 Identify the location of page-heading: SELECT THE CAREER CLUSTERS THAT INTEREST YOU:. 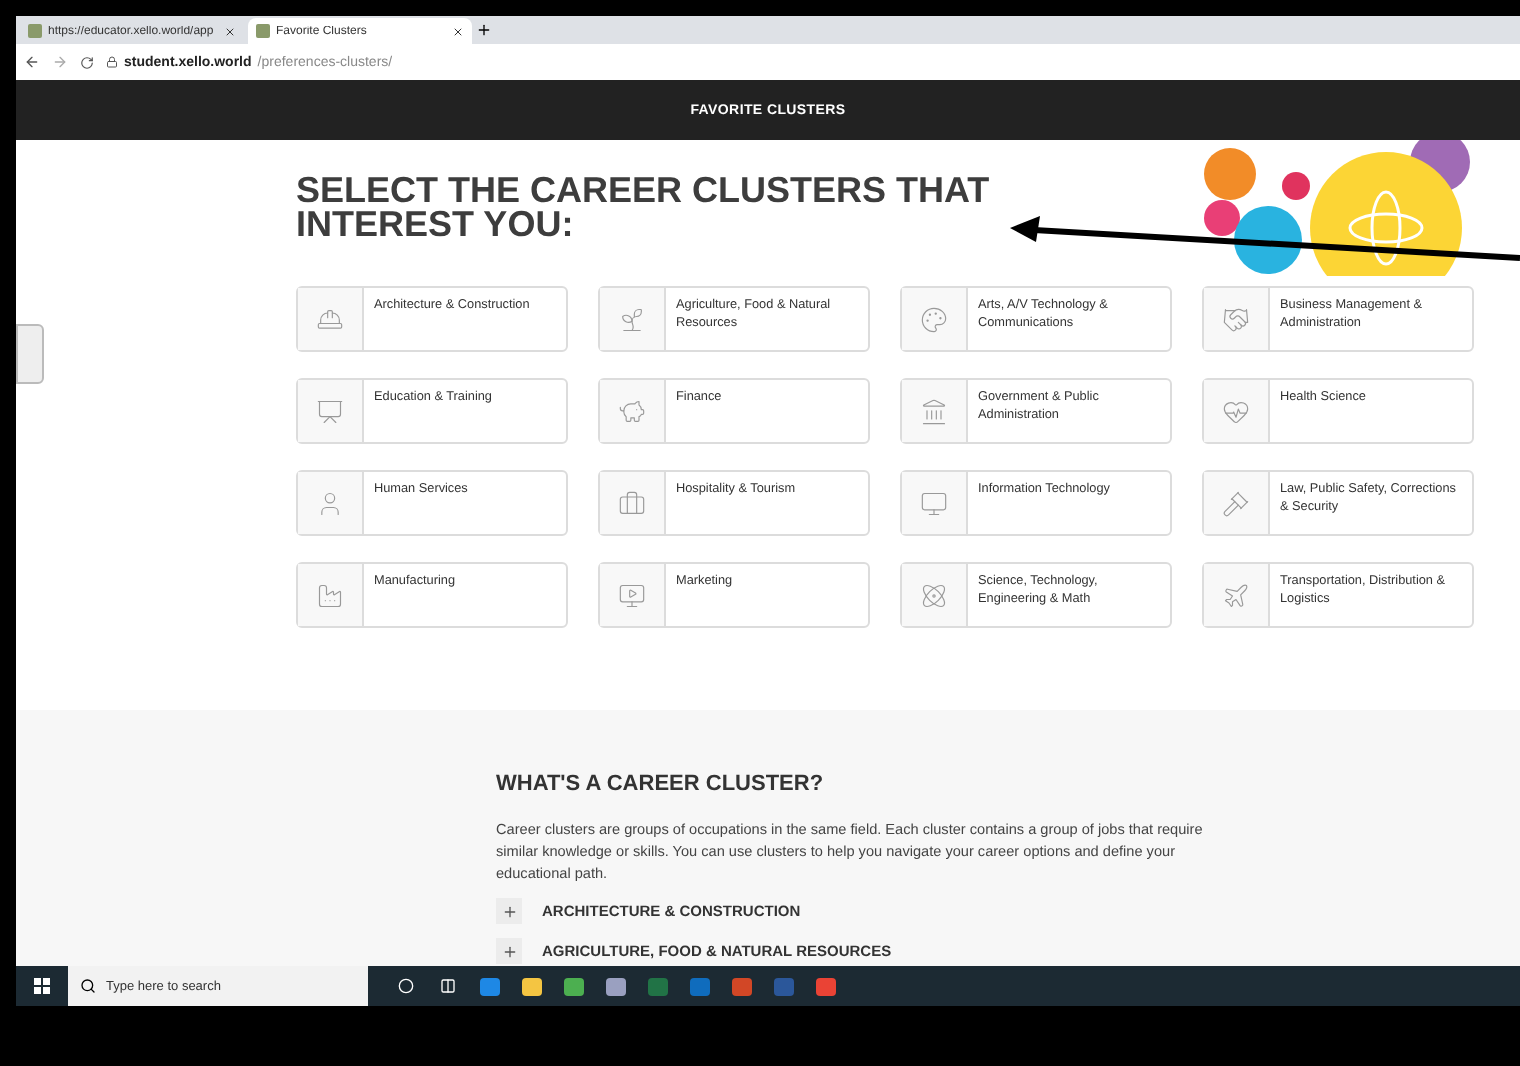
(644, 208).